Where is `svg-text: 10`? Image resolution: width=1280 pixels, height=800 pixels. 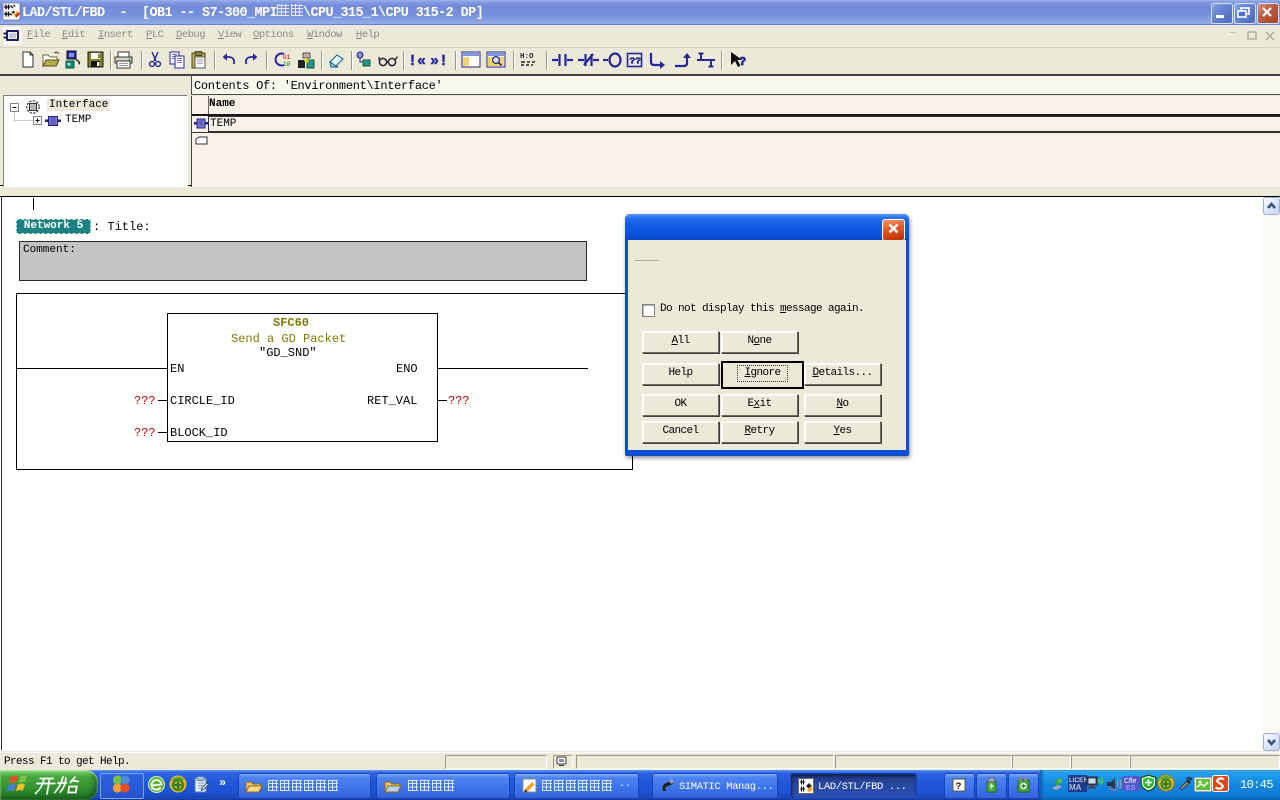 svg-text: 10 is located at coordinates (287, 64).